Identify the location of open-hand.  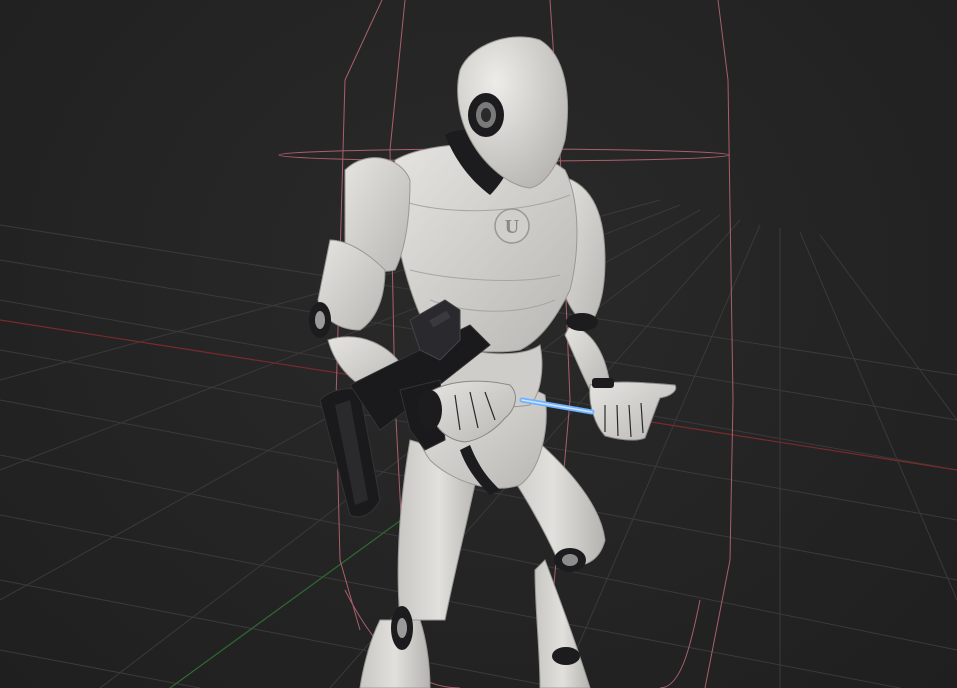
(633, 411).